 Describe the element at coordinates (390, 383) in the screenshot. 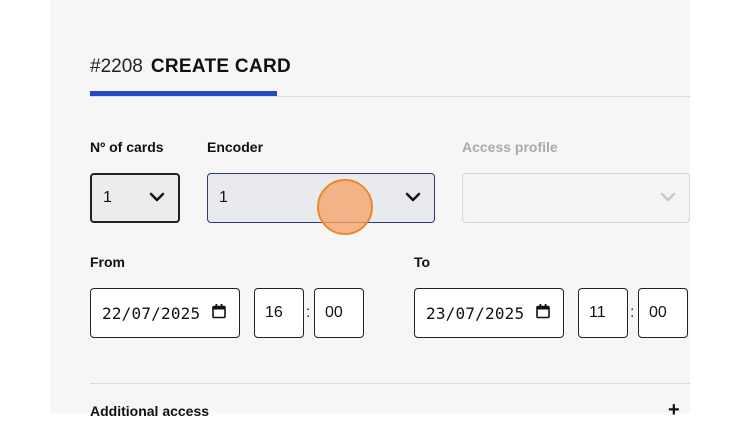

I see `section-divider` at that location.